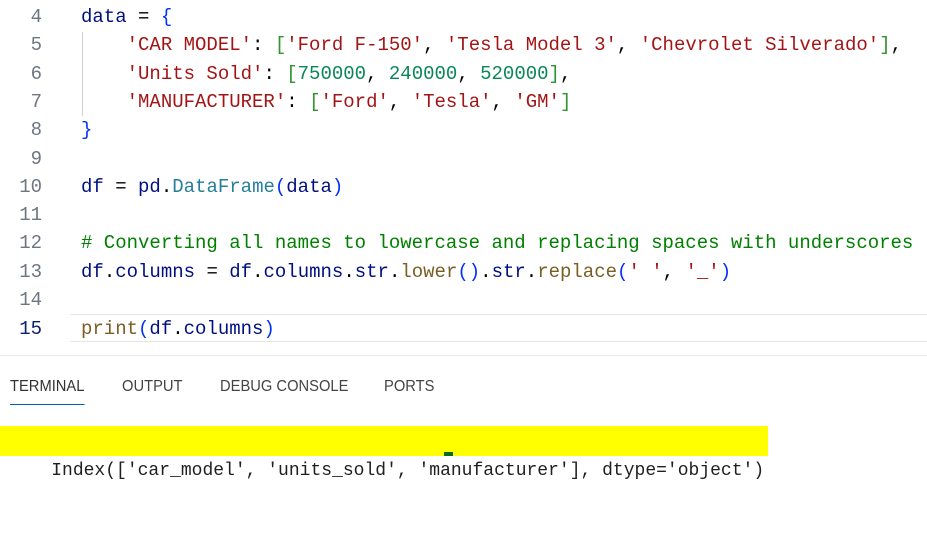 Image resolution: width=927 pixels, height=546 pixels. I want to click on code-line: 10 df = pd.DataFrame(data), so click(463, 187).